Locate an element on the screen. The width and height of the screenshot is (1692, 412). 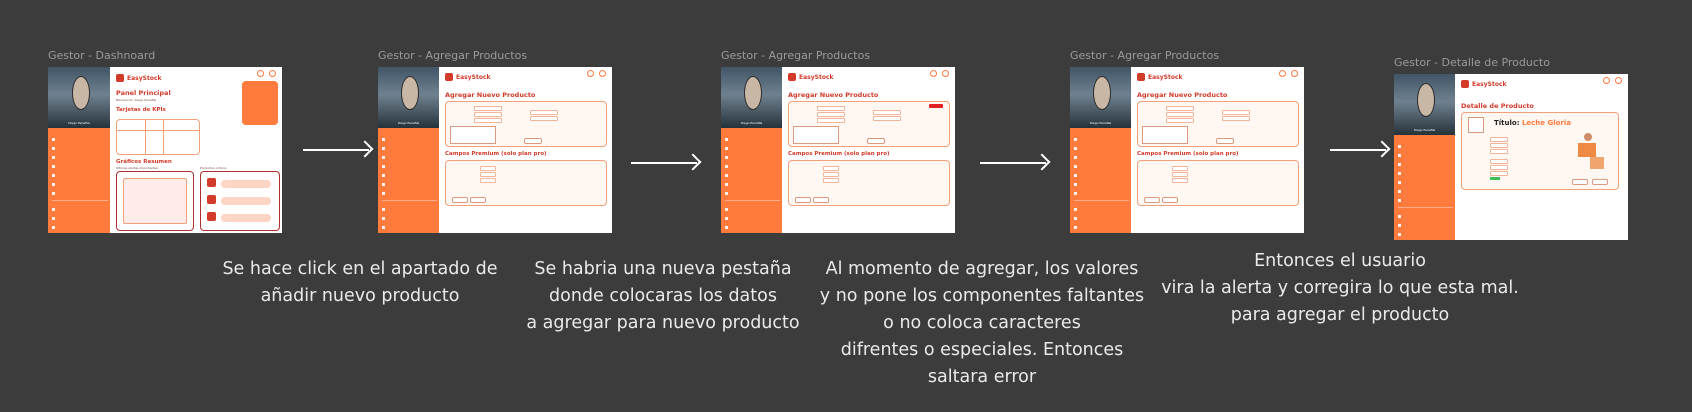
recent-alerts-title: Últimas alertas importantes is located at coordinates (137, 168).